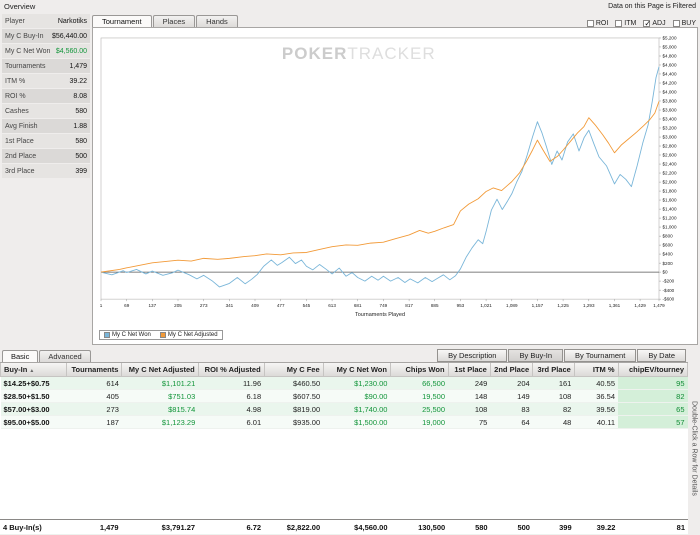  What do you see at coordinates (668, 263) in the screenshot?
I see `y-tick-label: $200` at bounding box center [668, 263].